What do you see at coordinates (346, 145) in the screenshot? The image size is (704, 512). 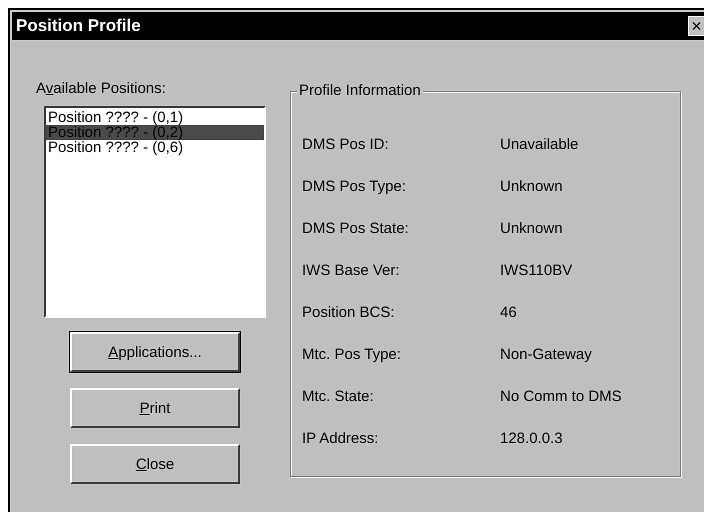 I see `field-label: DMS Pos ID:` at bounding box center [346, 145].